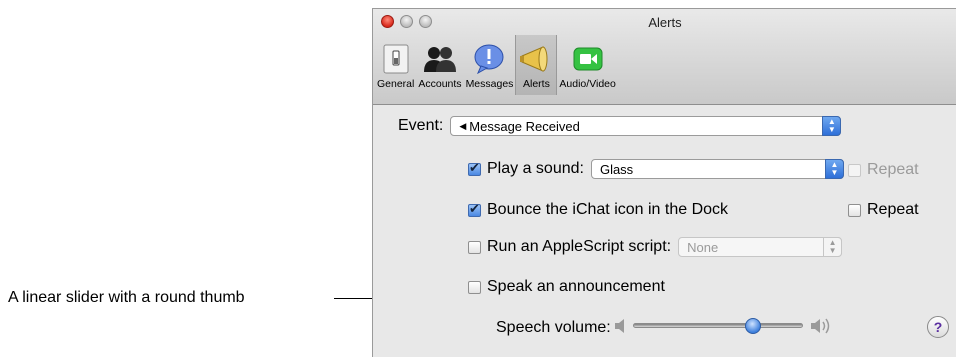  Describe the element at coordinates (474, 287) in the screenshot. I see `speak-checkbox` at that location.